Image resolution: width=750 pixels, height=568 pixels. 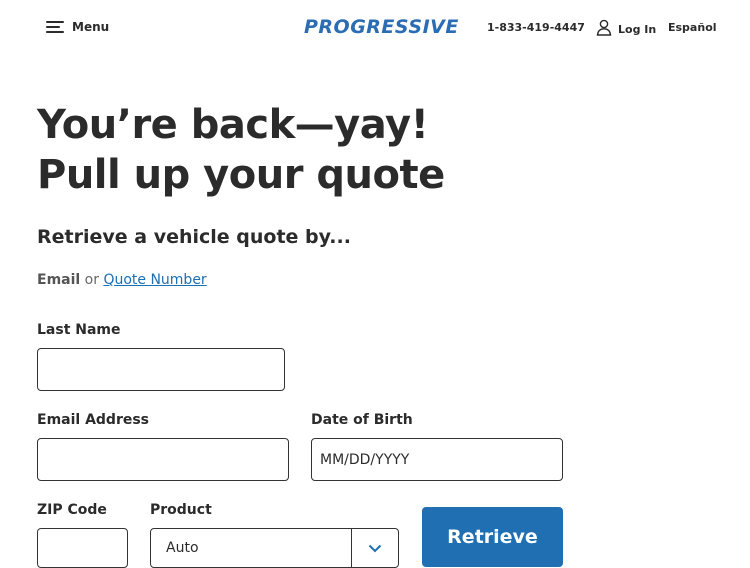 I want to click on product-select: Auto, so click(x=274, y=548).